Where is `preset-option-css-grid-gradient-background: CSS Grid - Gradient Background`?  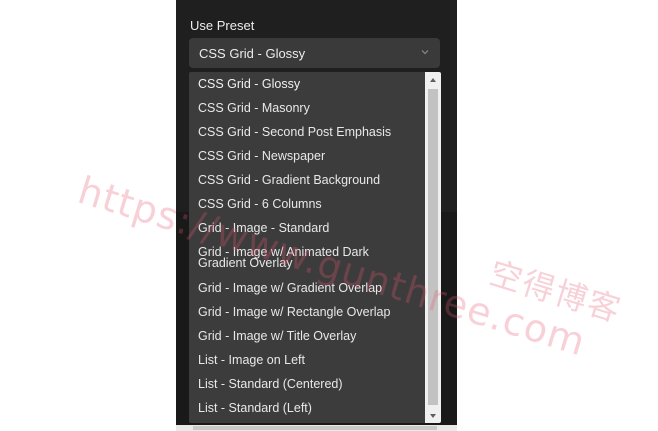 preset-option-css-grid-gradient-background: CSS Grid - Gradient Background is located at coordinates (307, 182).